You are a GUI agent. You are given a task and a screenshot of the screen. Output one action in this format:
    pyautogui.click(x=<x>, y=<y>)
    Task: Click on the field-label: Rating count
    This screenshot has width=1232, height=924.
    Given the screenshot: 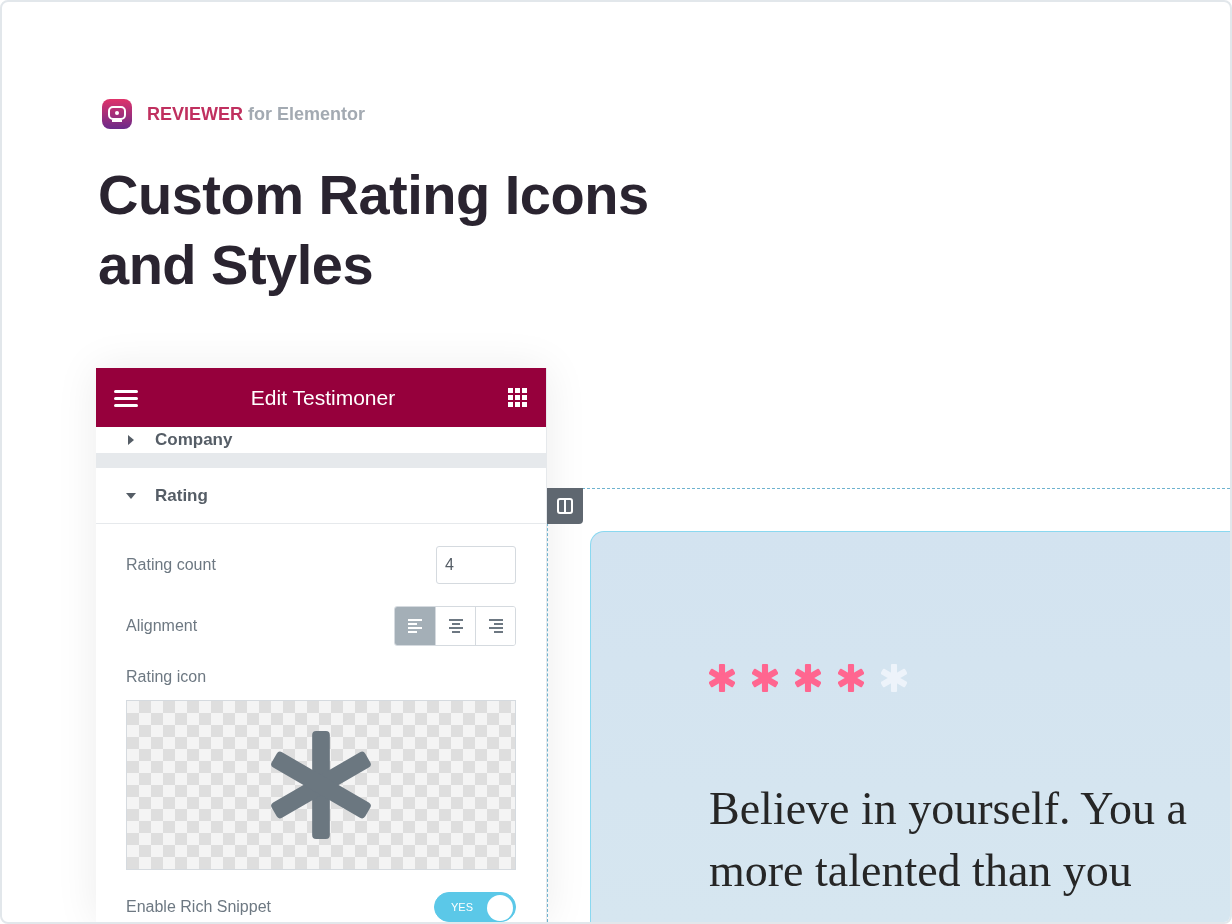 What is the action you would take?
    pyautogui.click(x=171, y=565)
    